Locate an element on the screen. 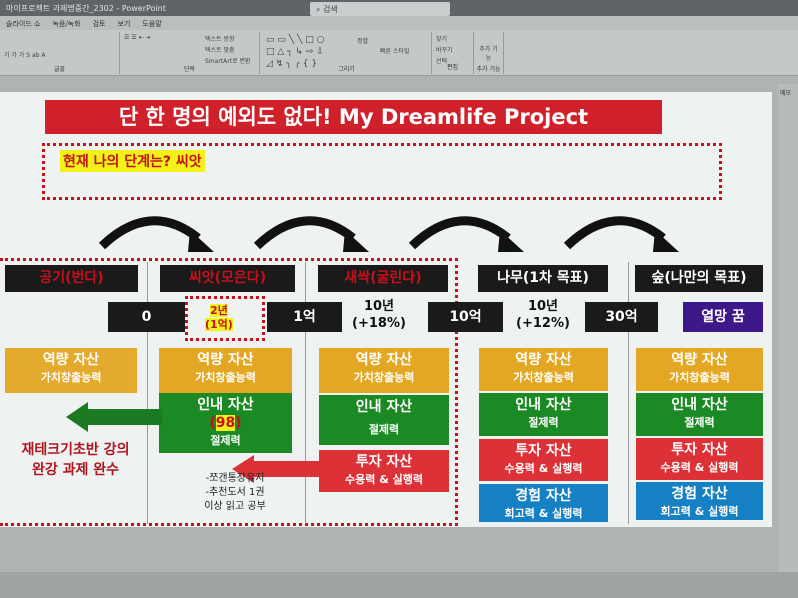  patience-score: 98 is located at coordinates (225, 423).